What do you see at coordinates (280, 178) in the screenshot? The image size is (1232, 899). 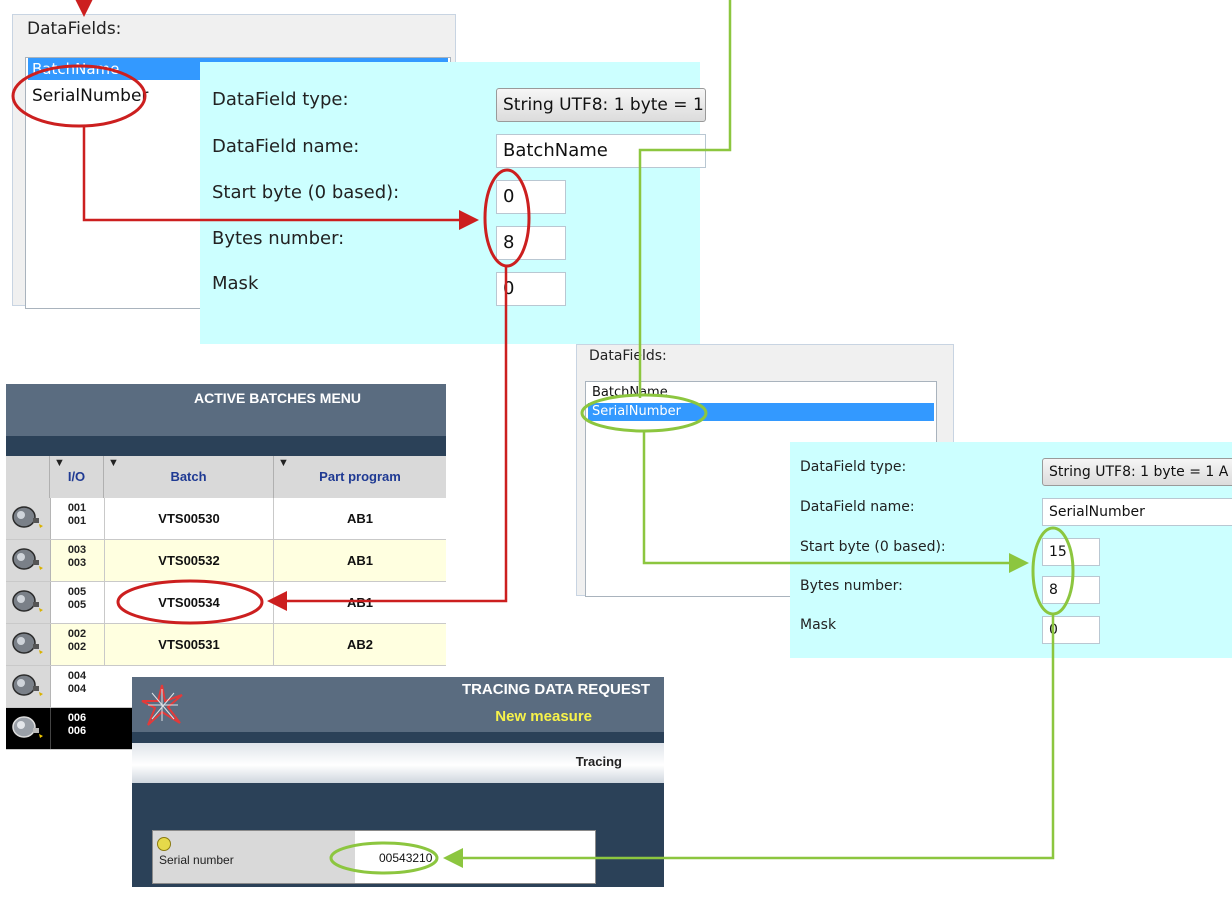 I see `red-arrow-to-start-byte` at bounding box center [280, 178].